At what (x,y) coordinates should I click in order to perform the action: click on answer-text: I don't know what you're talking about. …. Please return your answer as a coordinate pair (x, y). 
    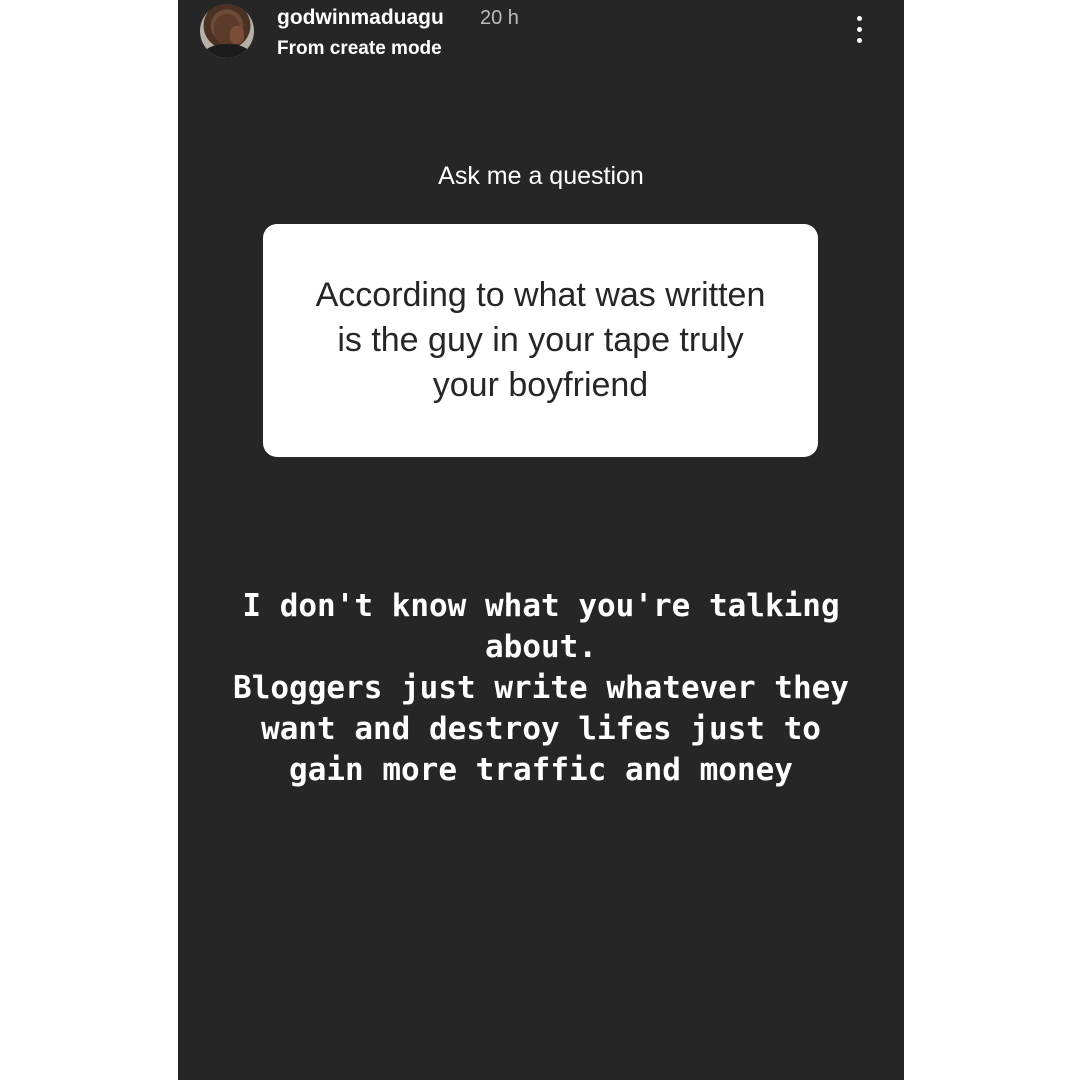
    Looking at the image, I should click on (541, 688).